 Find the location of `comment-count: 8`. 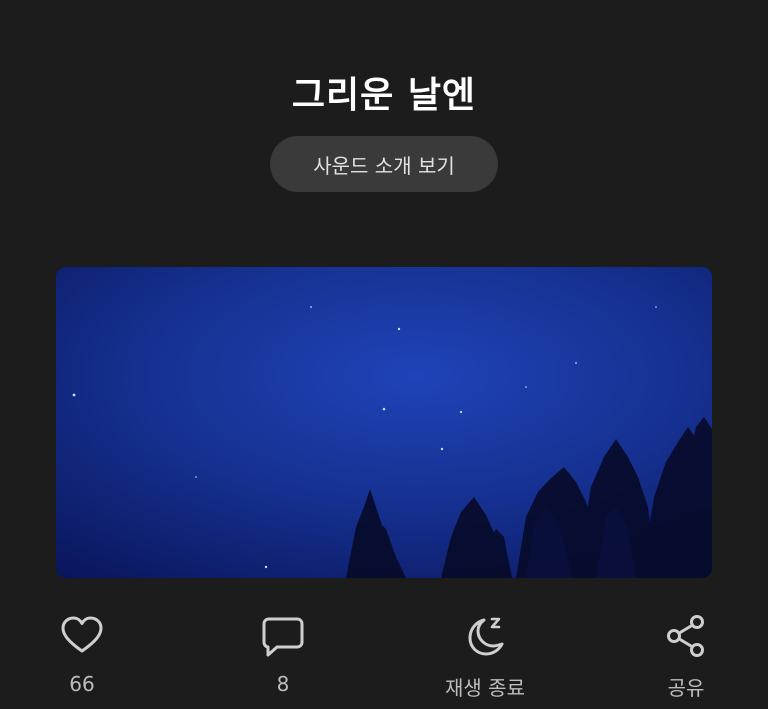

comment-count: 8 is located at coordinates (283, 684).